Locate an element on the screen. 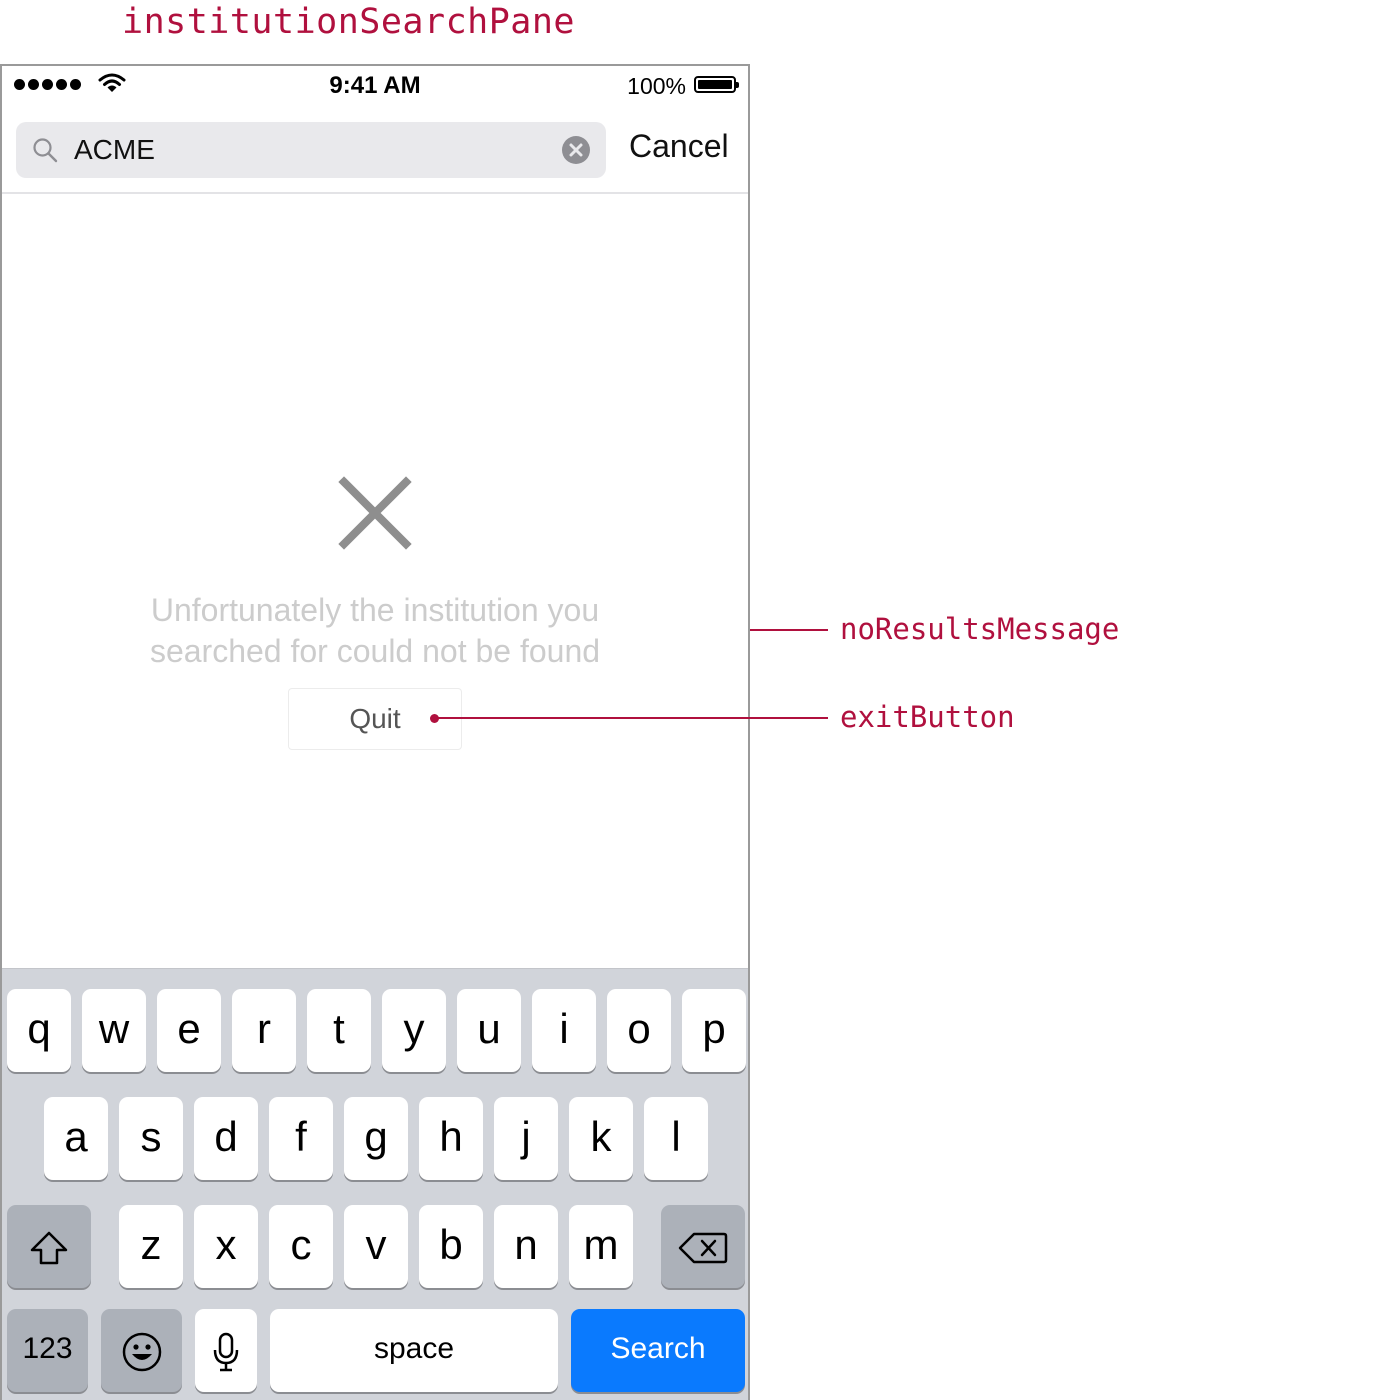 The width and height of the screenshot is (1400, 1400). key-t: t is located at coordinates (339, 1030).